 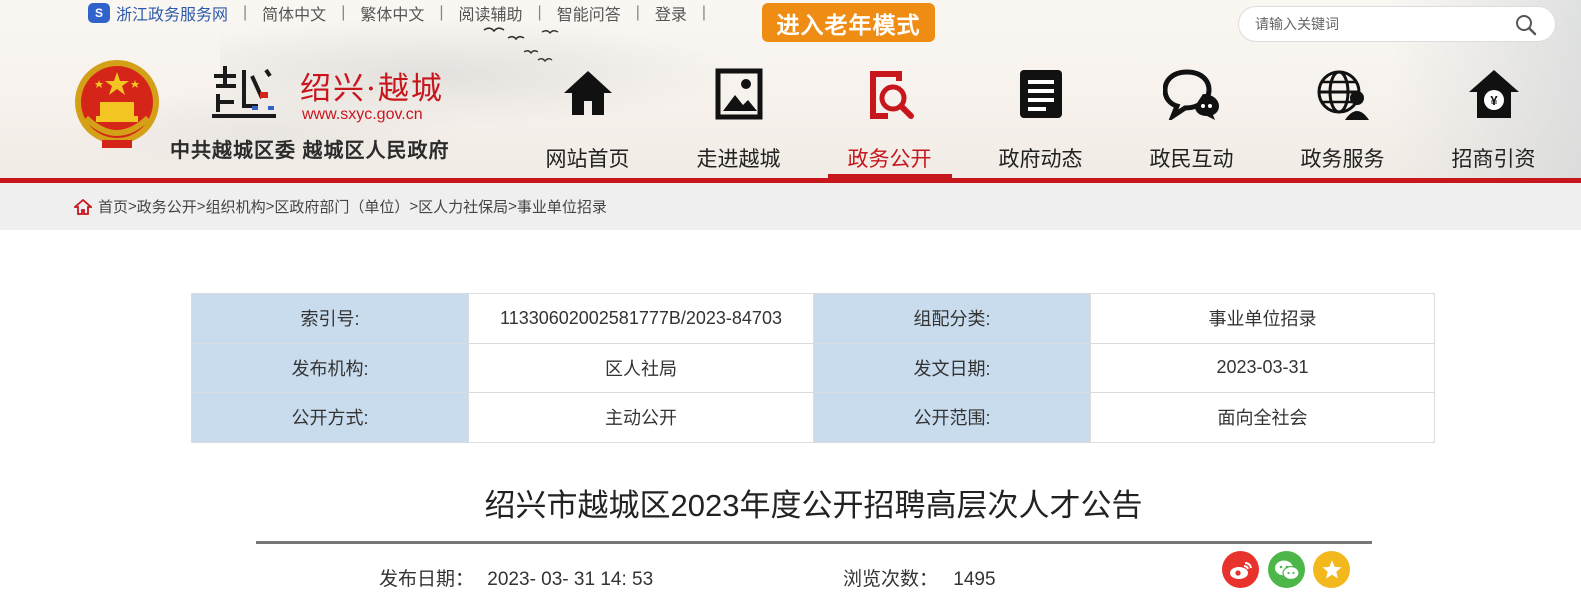 What do you see at coordinates (1040, 159) in the screenshot?
I see `nav-label: 政府动态` at bounding box center [1040, 159].